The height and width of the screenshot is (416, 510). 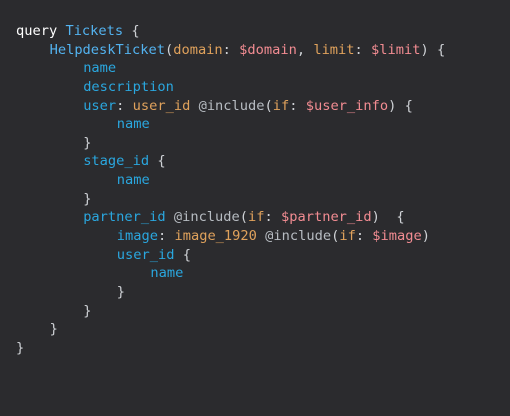 What do you see at coordinates (116, 161) in the screenshot?
I see `code-field: stage_id` at bounding box center [116, 161].